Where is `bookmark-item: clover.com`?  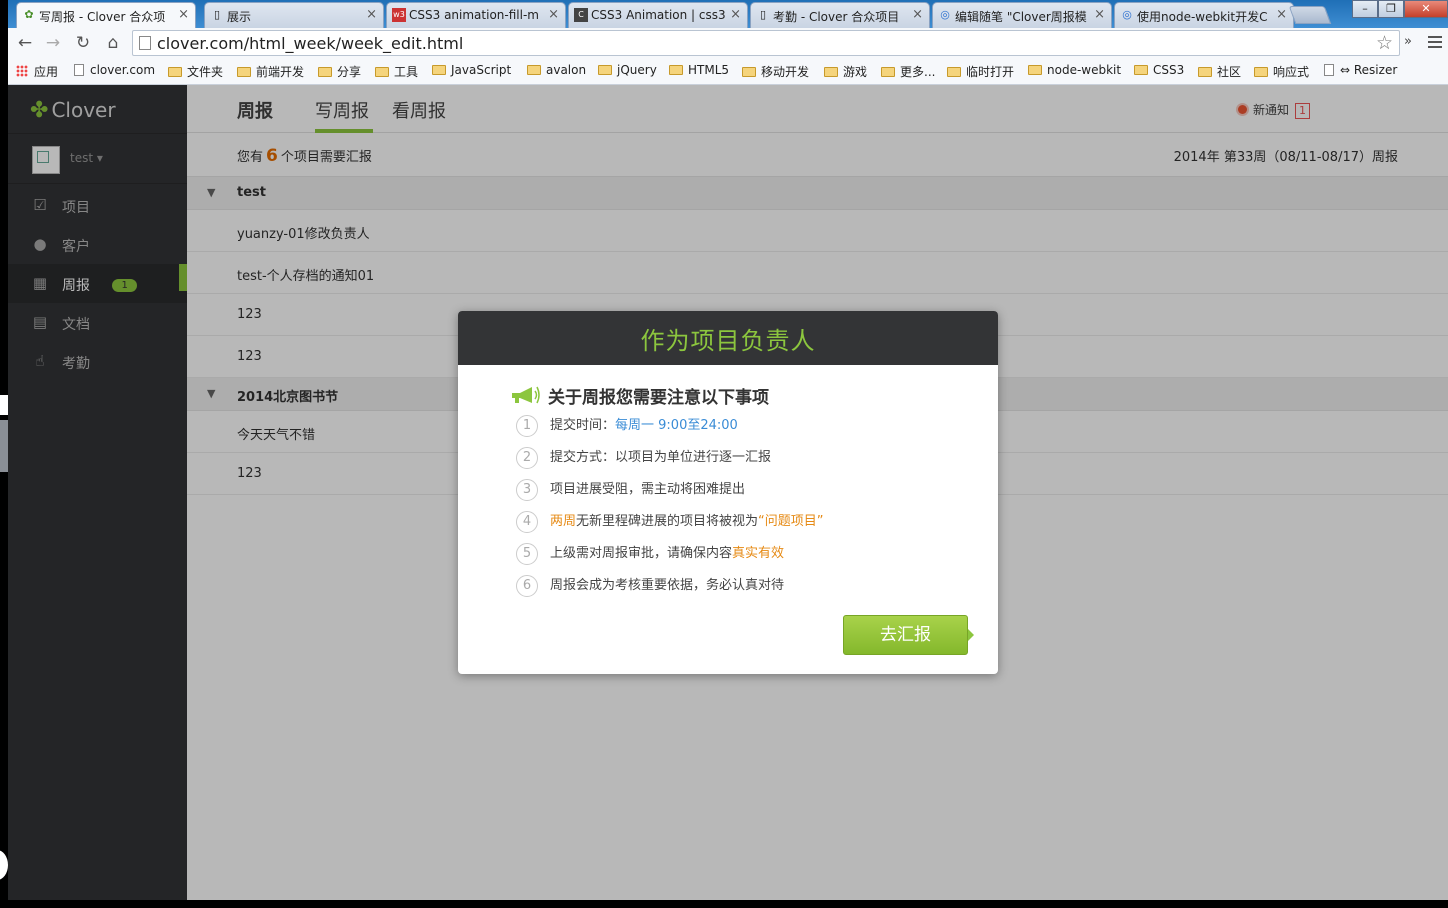
bookmark-item: clover.com is located at coordinates (114, 70).